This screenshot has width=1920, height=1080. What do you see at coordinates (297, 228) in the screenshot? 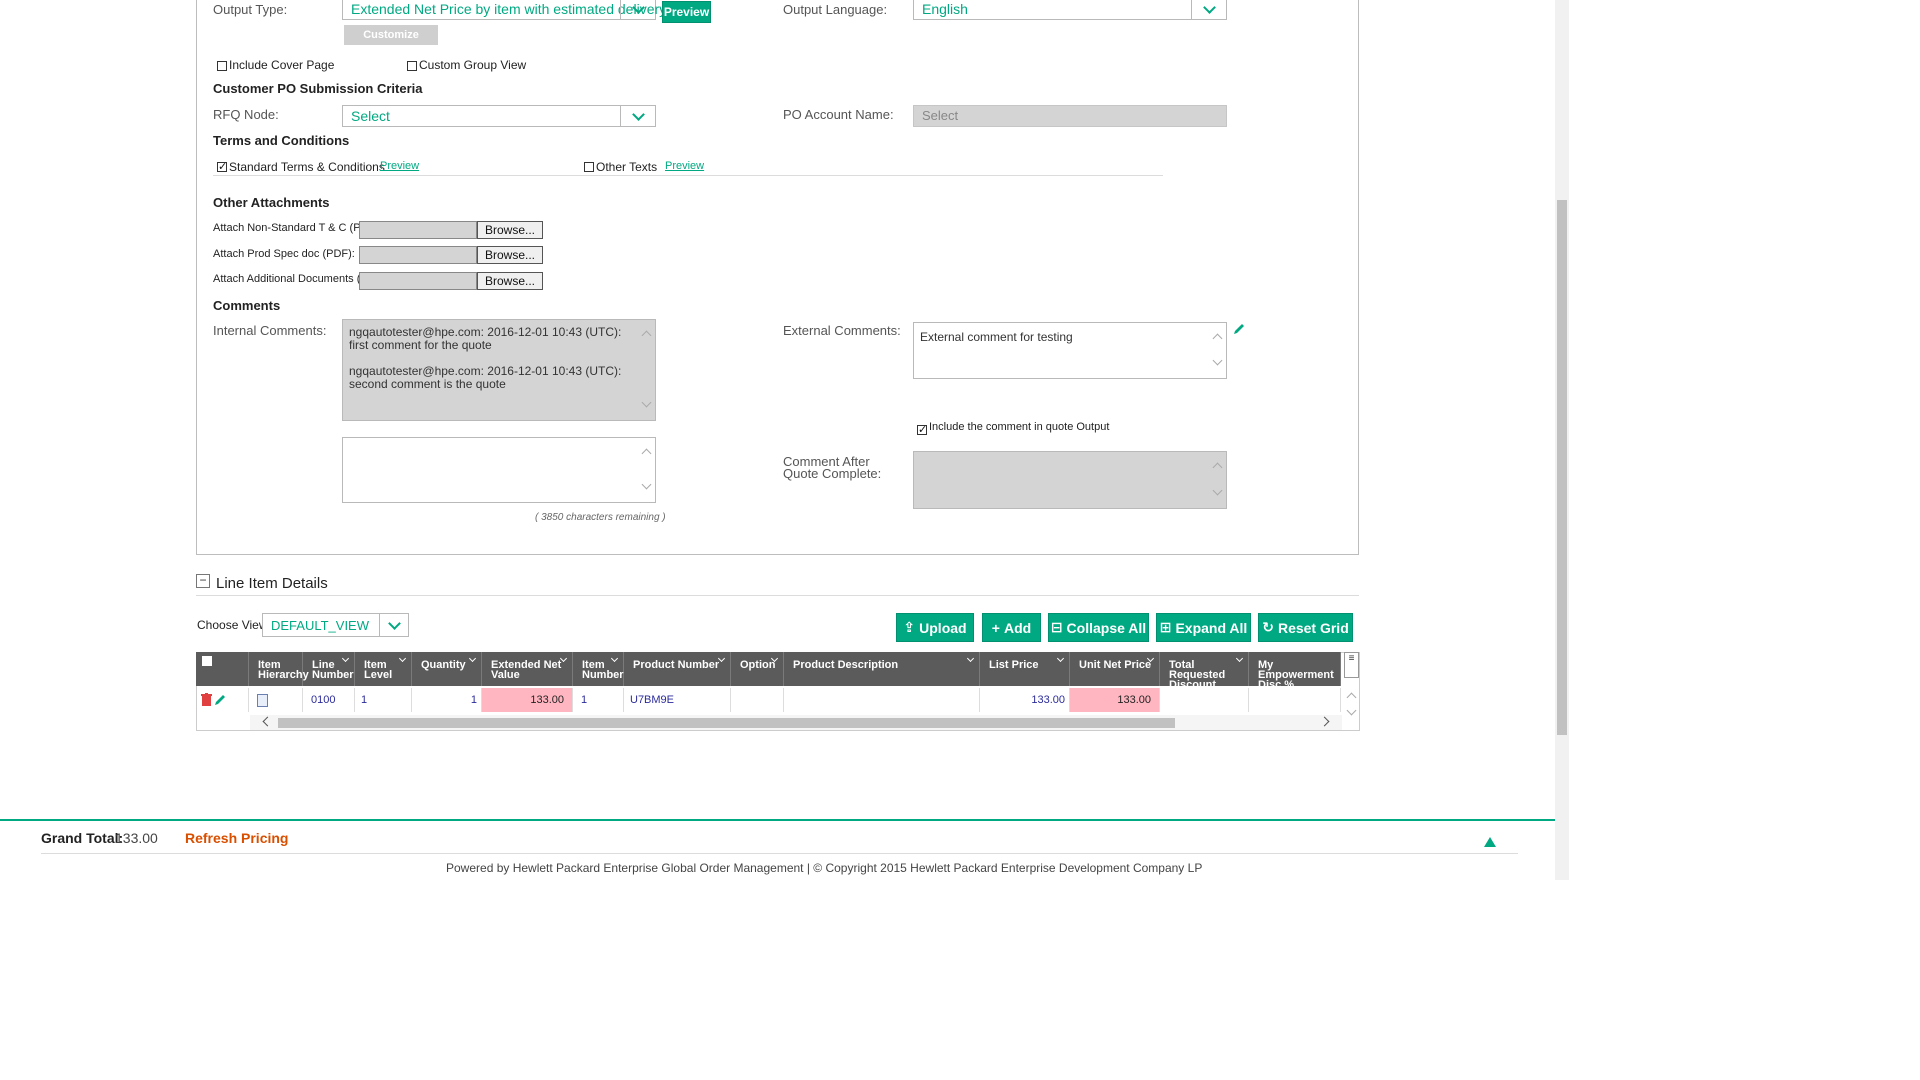
I see `attach-row-label: Attach Non-Standard T & C (PDF):` at bounding box center [297, 228].